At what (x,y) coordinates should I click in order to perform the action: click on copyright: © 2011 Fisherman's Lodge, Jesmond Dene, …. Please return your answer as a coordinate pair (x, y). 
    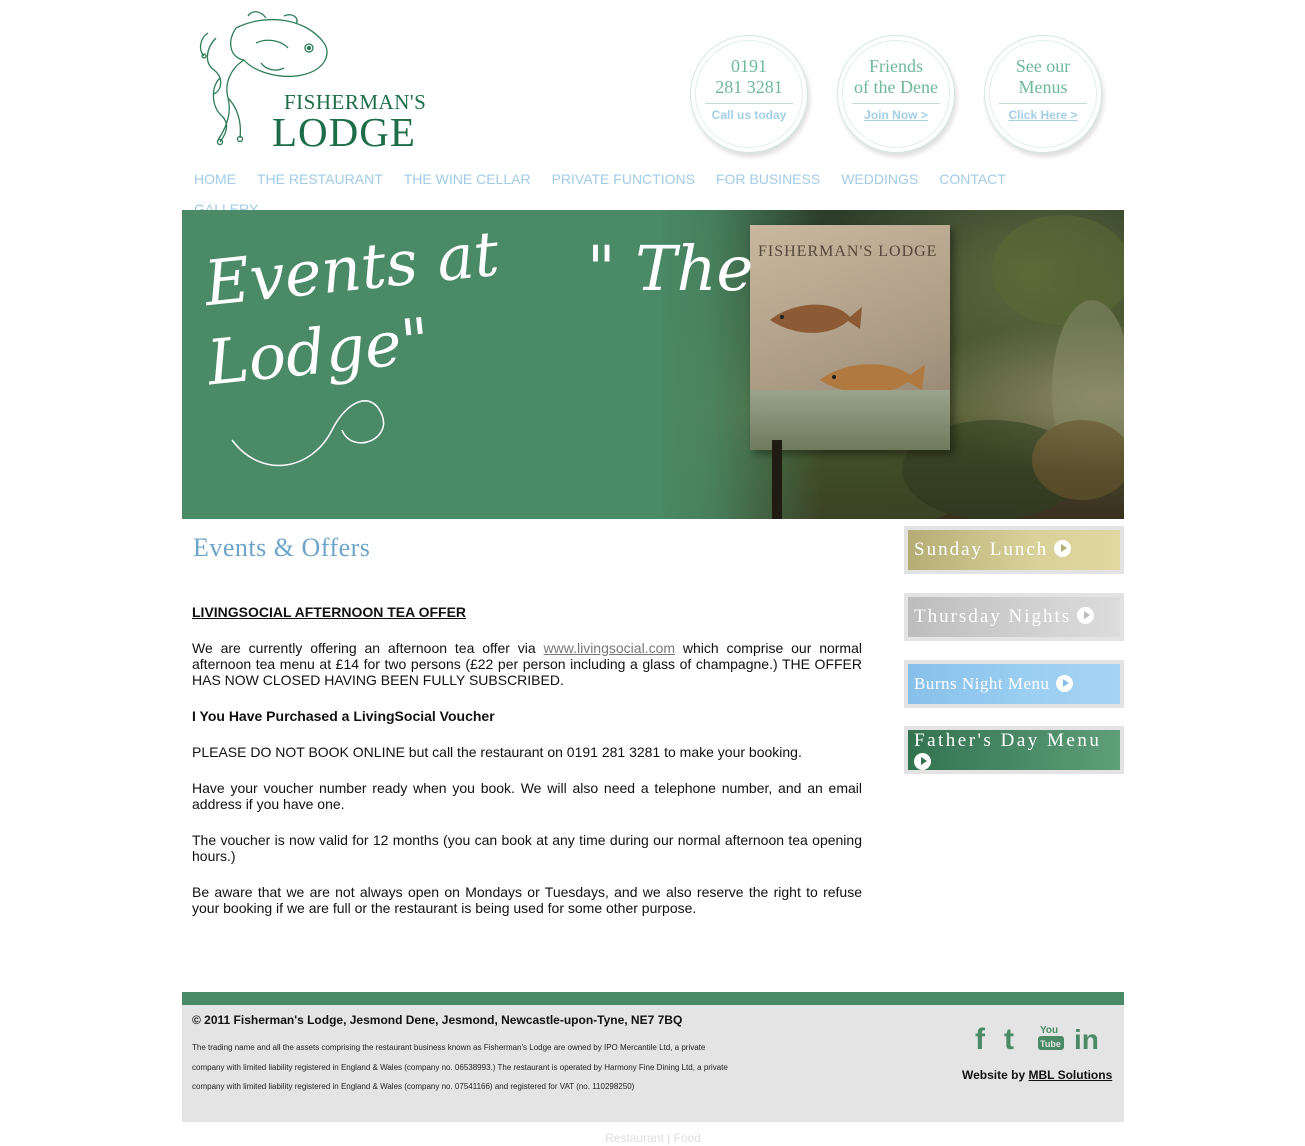
    Looking at the image, I should click on (437, 1020).